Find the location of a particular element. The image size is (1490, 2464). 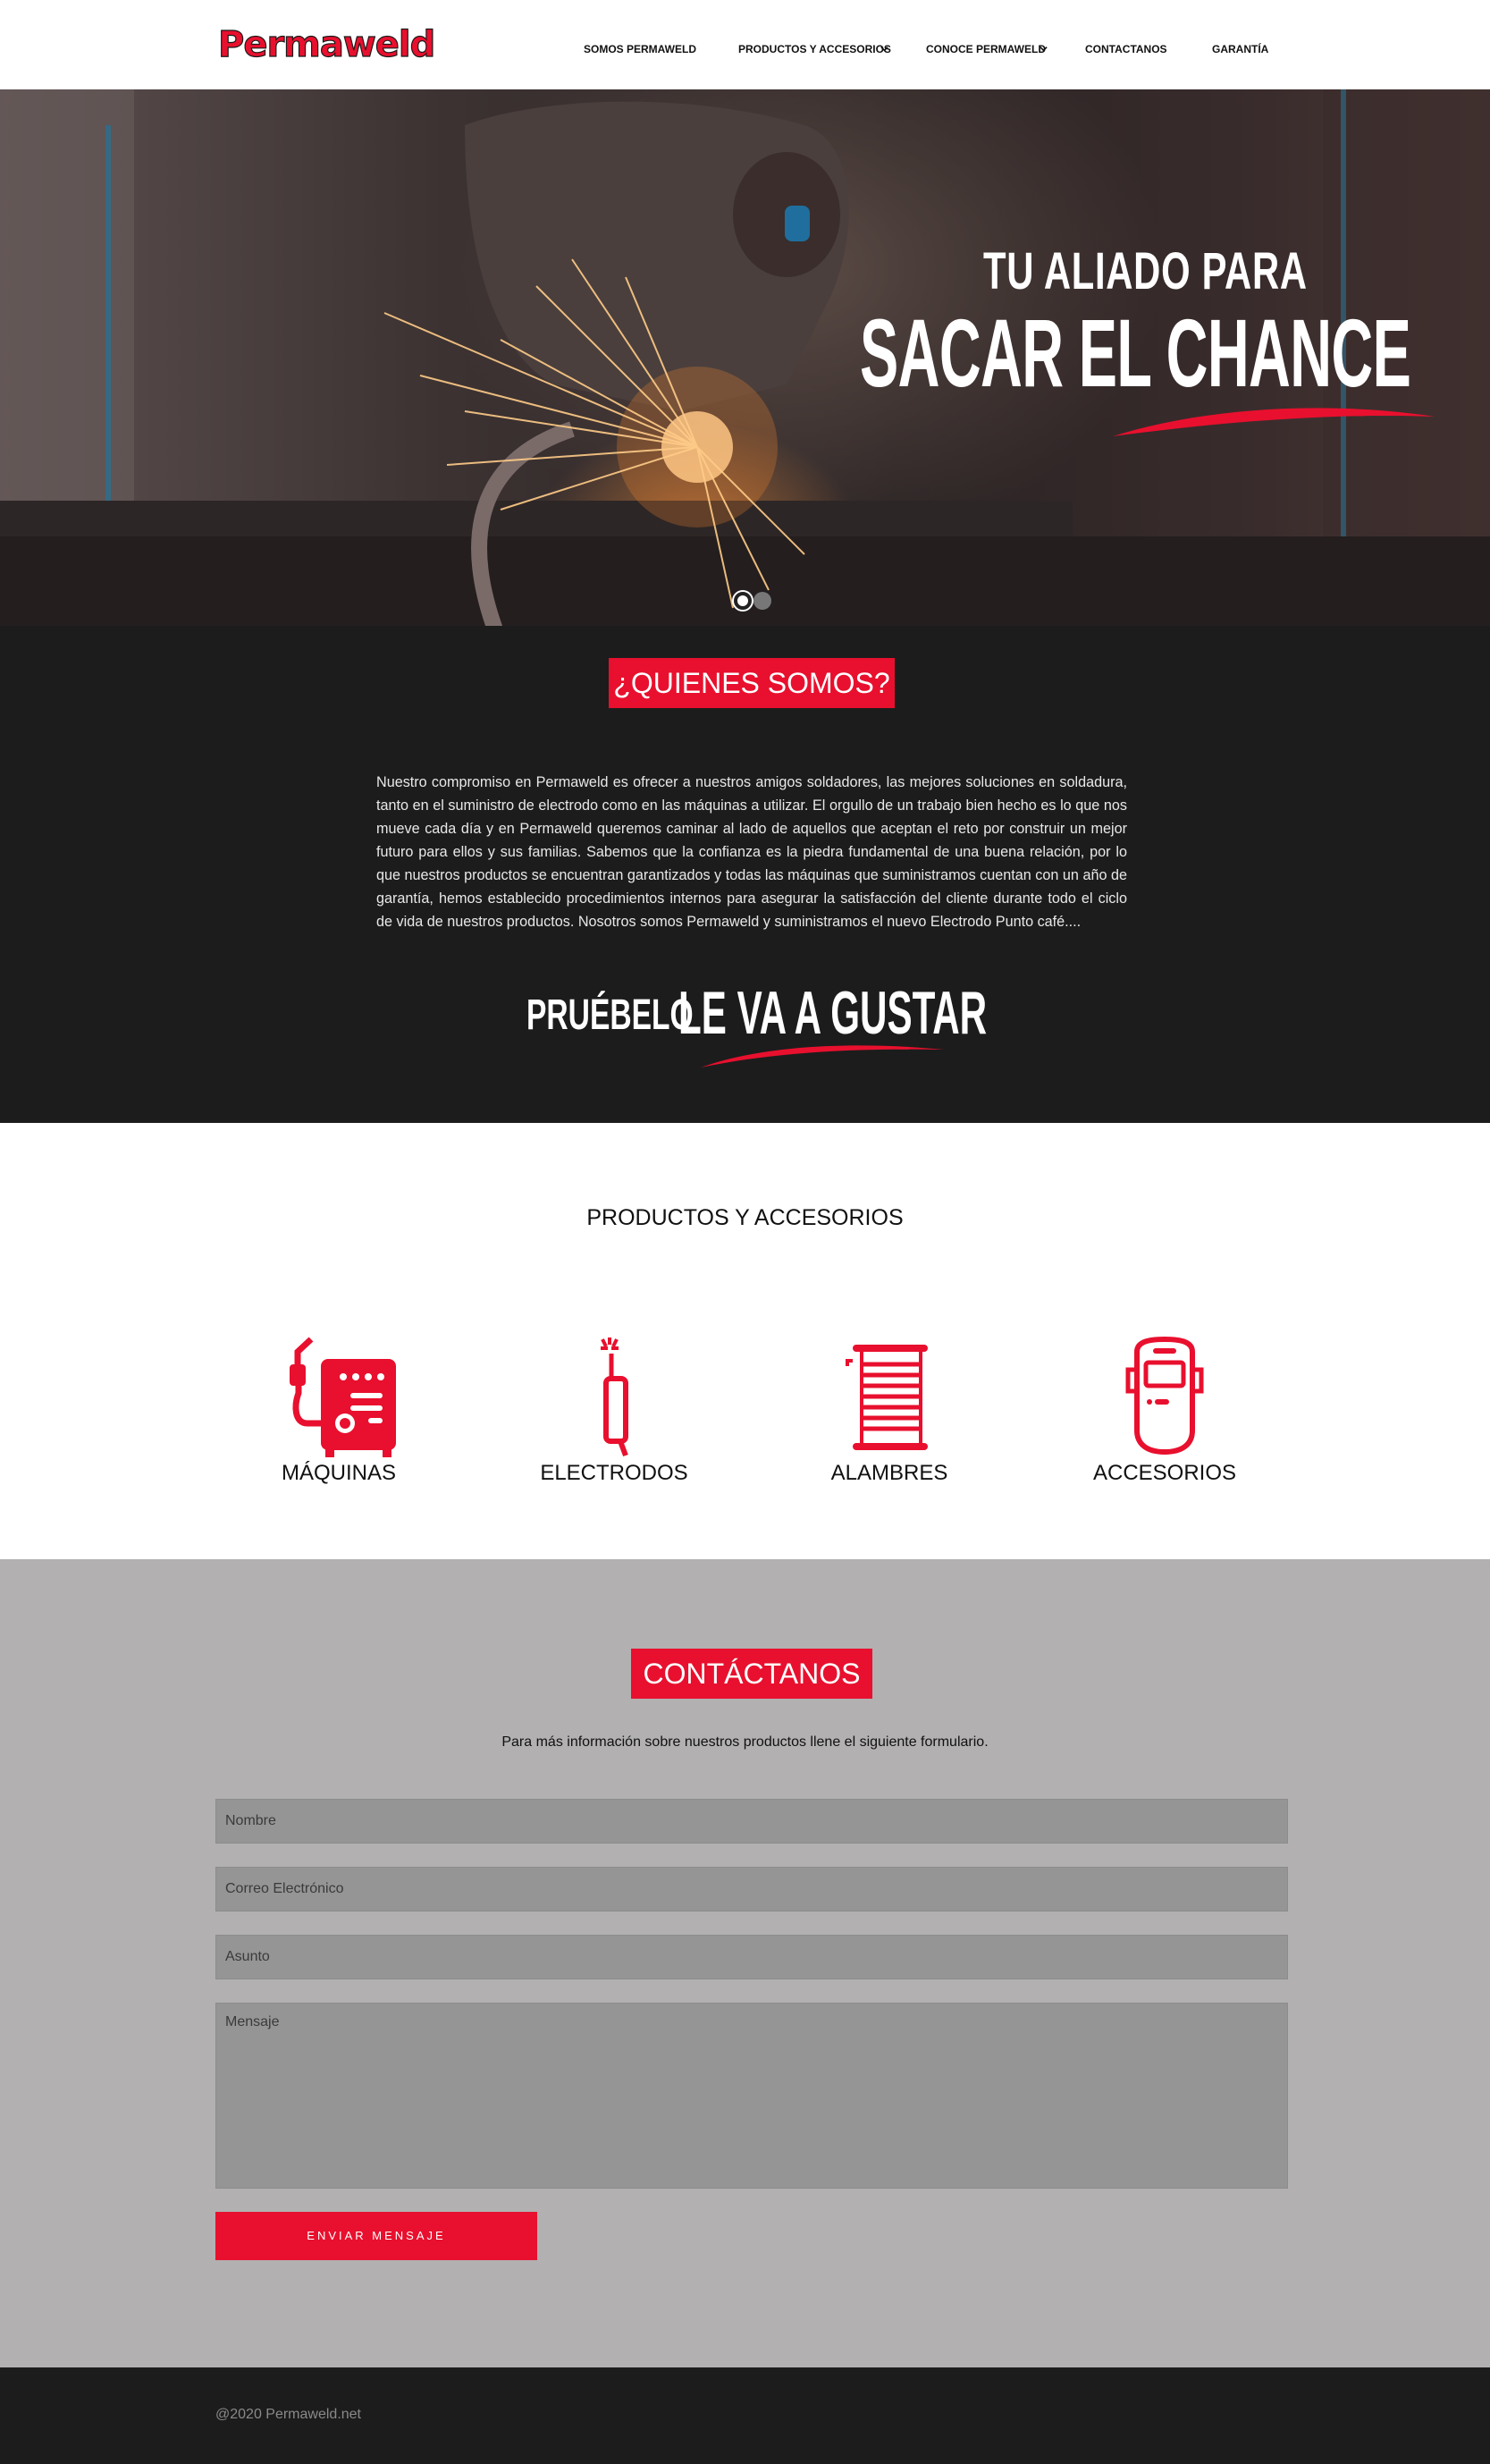

product-label: ELECTRODOS is located at coordinates (614, 1473).